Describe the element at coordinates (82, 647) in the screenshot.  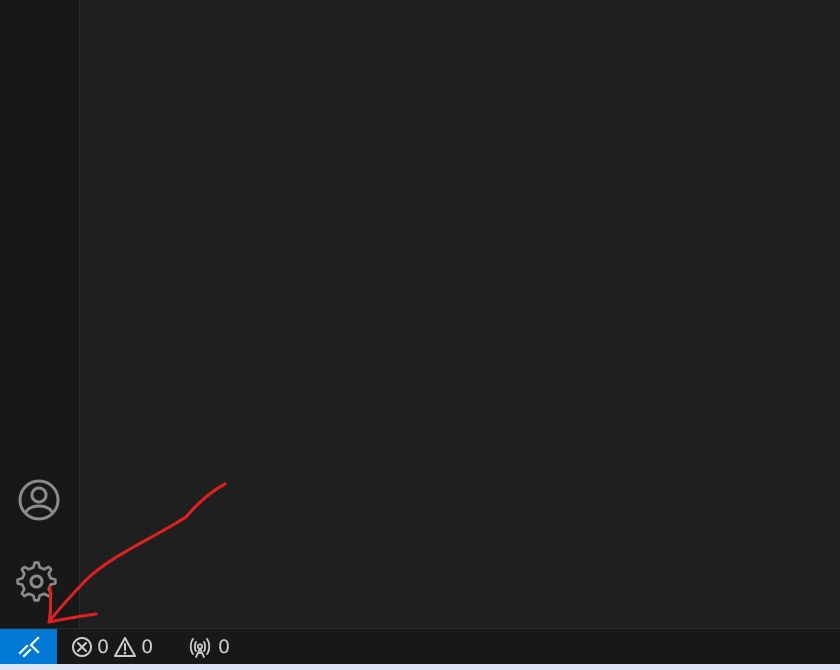
I see `error-icon` at that location.